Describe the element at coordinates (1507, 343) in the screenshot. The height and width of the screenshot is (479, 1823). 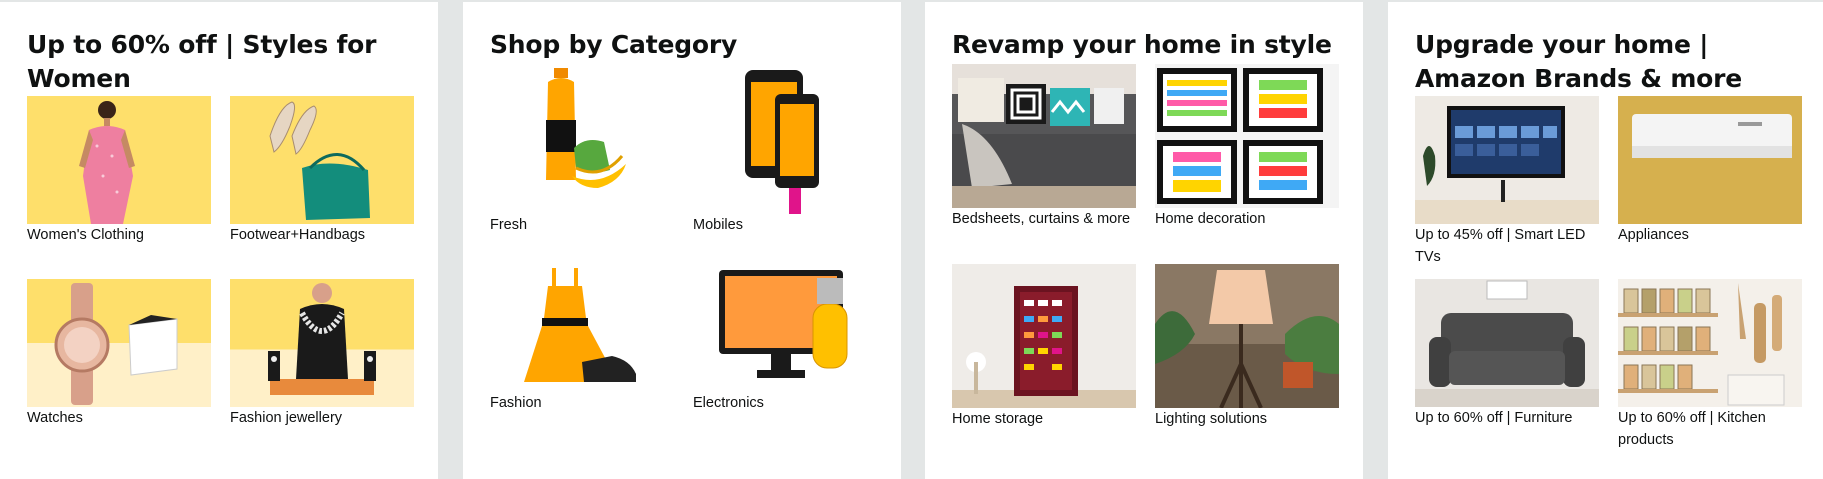
I see `furniture-image` at that location.